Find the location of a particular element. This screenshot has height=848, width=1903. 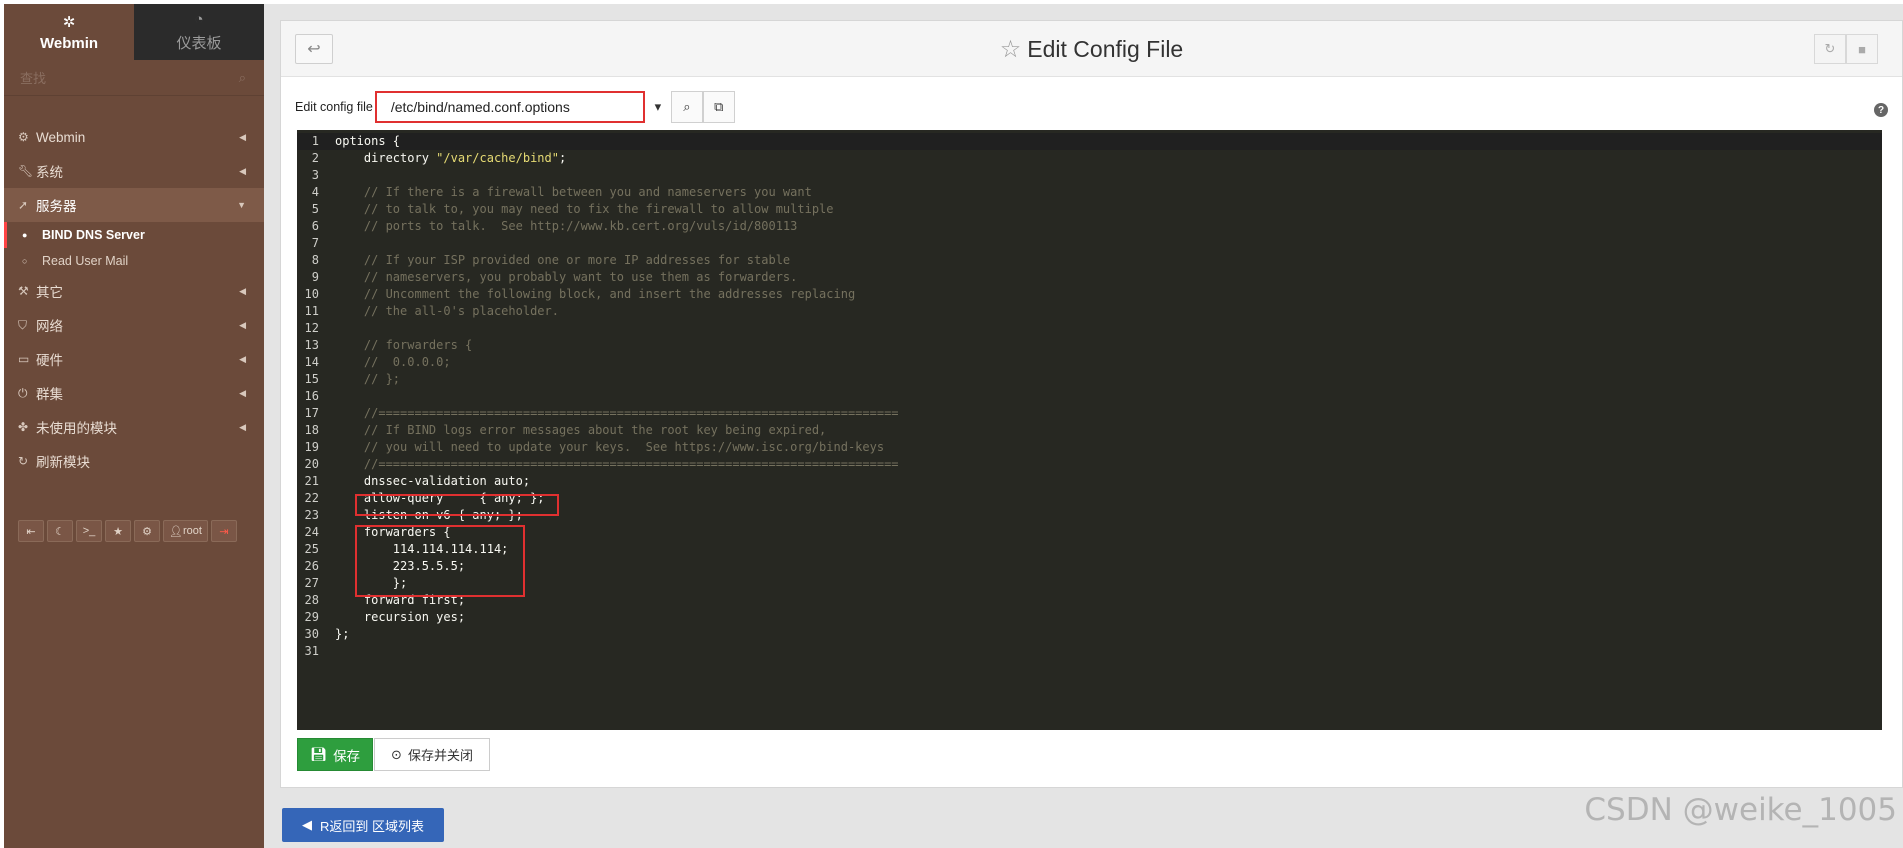

sidebar-item-cluster: ⏻ 群集 ◀ is located at coordinates (134, 393).